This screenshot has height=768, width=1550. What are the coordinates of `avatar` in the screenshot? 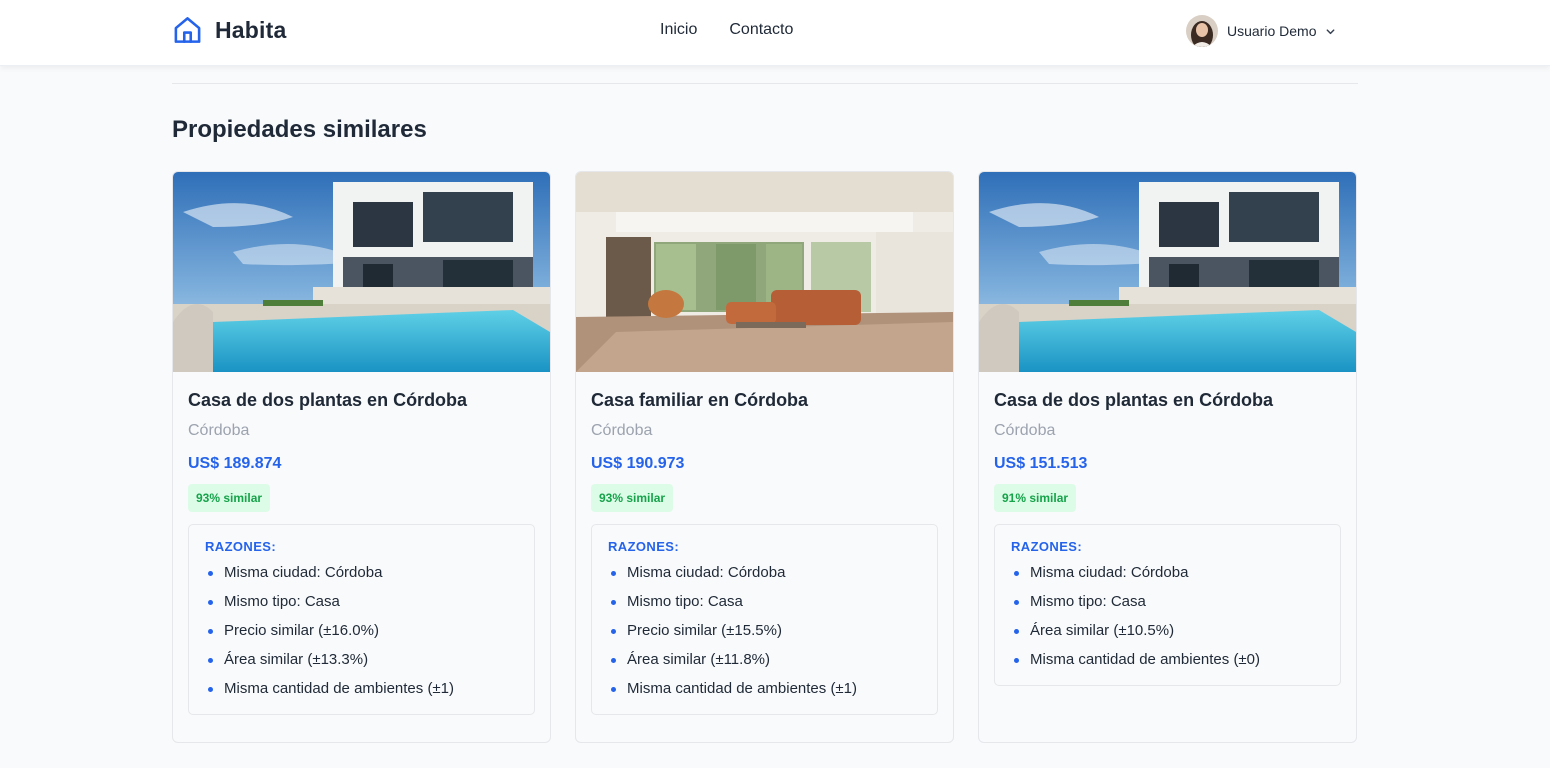 It's located at (1202, 31).